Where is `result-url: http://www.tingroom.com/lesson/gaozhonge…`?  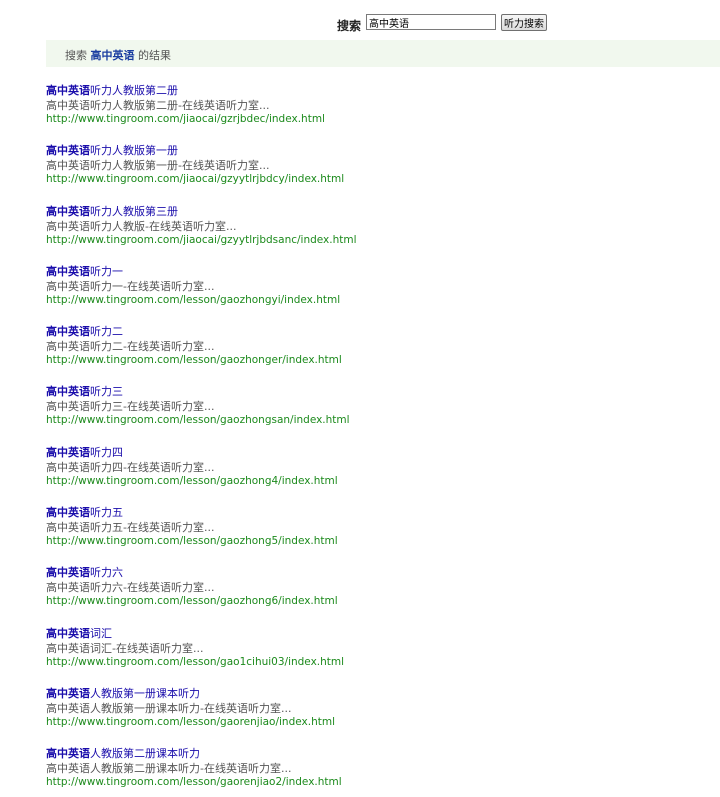
result-url: http://www.tingroom.com/lesson/gaozhonge… is located at coordinates (194, 360).